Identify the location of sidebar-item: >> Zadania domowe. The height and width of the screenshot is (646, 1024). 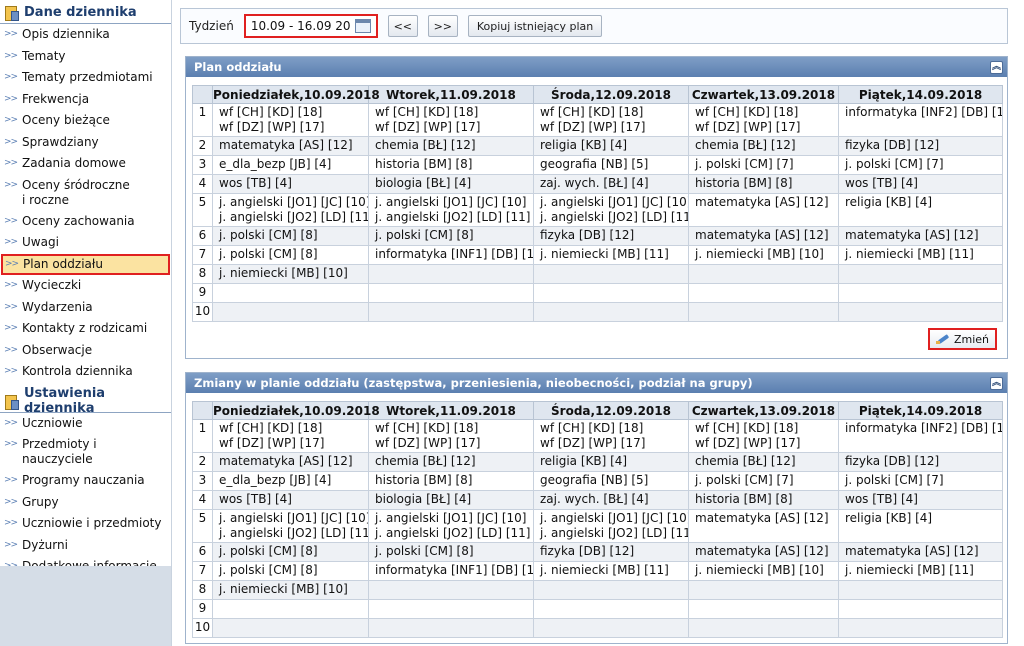
(85, 164).